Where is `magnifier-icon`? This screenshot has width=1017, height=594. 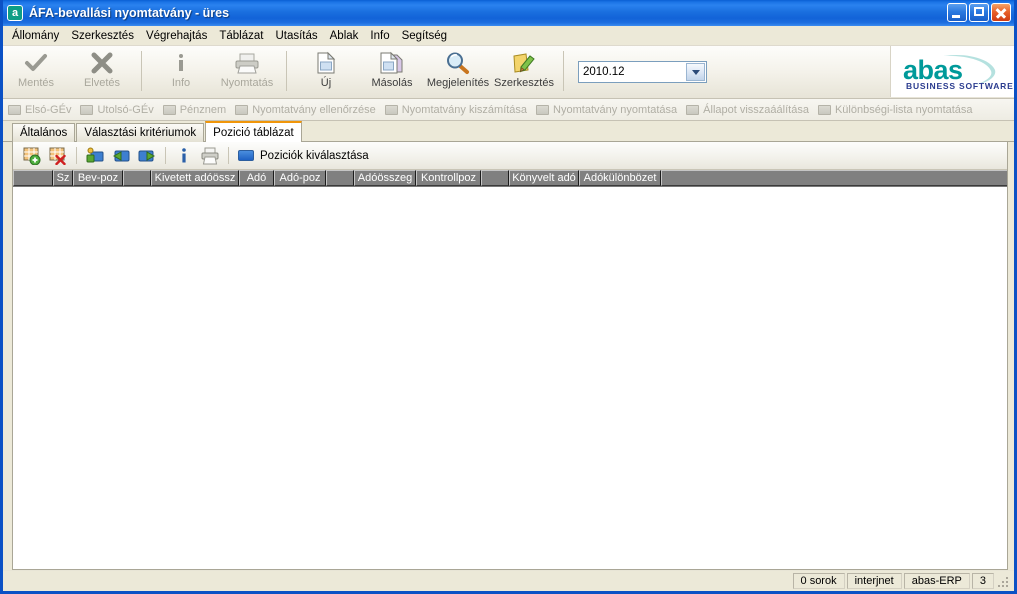
magnifier-icon is located at coordinates (458, 63).